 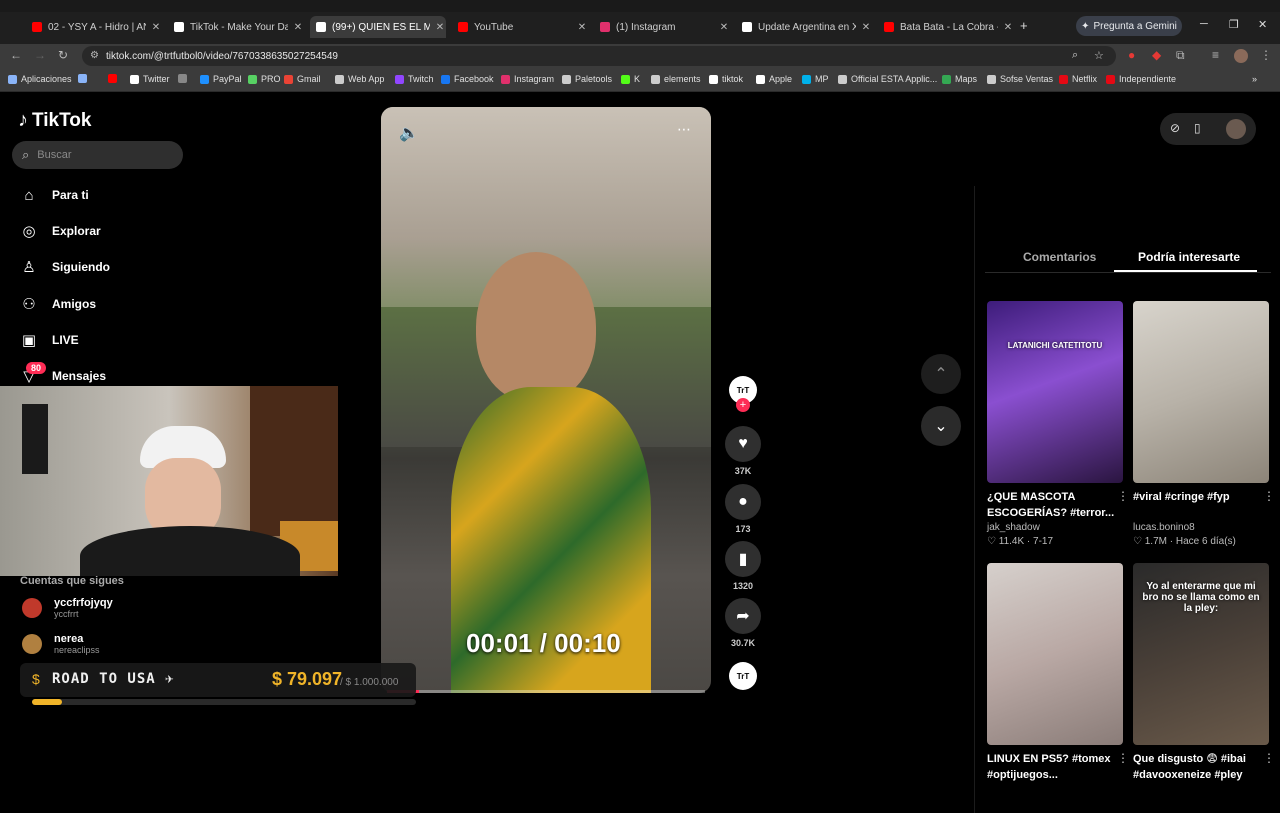 What do you see at coordinates (743, 559) in the screenshot?
I see `bookmark-icon: ▮` at bounding box center [743, 559].